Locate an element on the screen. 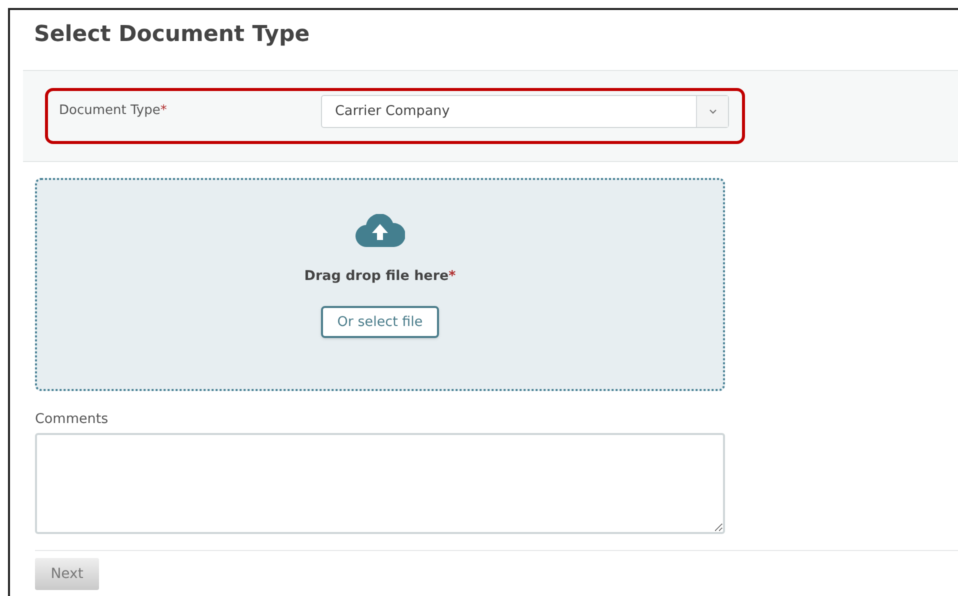 Image resolution: width=958 pixels, height=596 pixels. select-file-button: Or select file is located at coordinates (380, 322).